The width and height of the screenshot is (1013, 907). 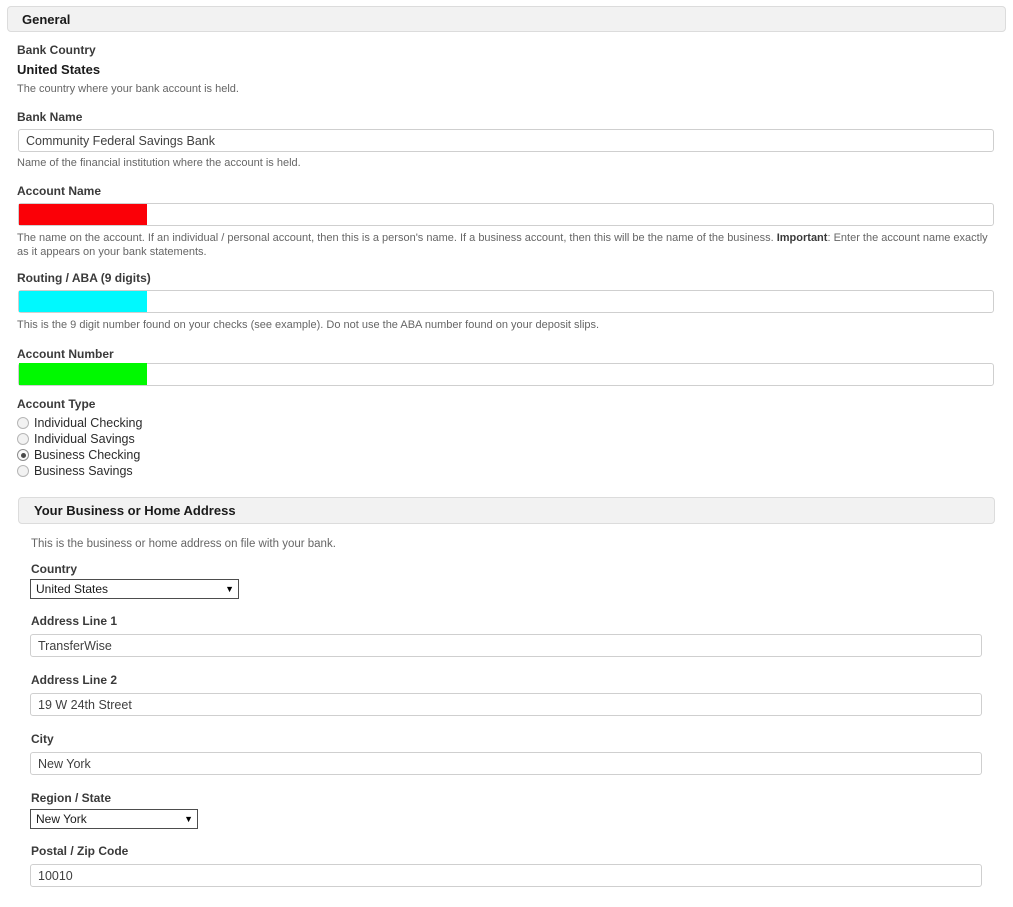 I want to click on bank-country-value: United States, so click(x=59, y=69).